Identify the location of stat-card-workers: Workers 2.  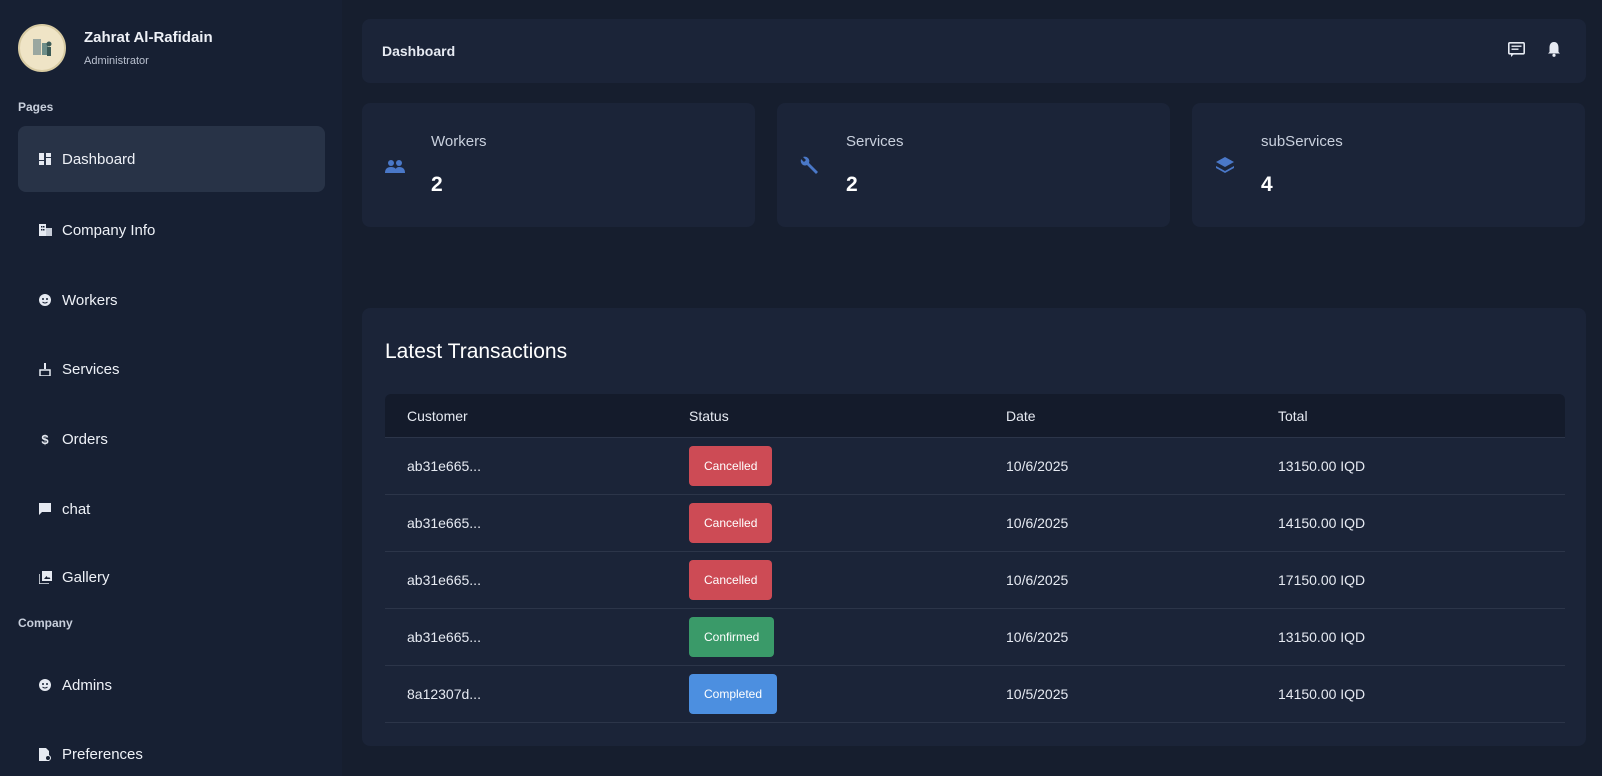
(558, 165).